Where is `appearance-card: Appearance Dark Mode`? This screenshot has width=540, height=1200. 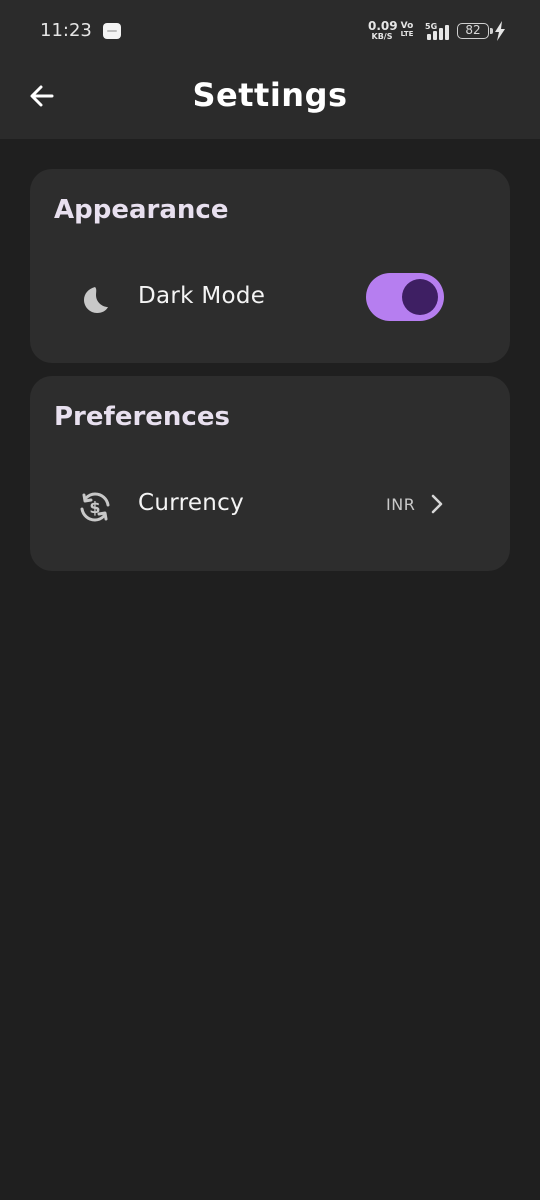
appearance-card: Appearance Dark Mode is located at coordinates (270, 266).